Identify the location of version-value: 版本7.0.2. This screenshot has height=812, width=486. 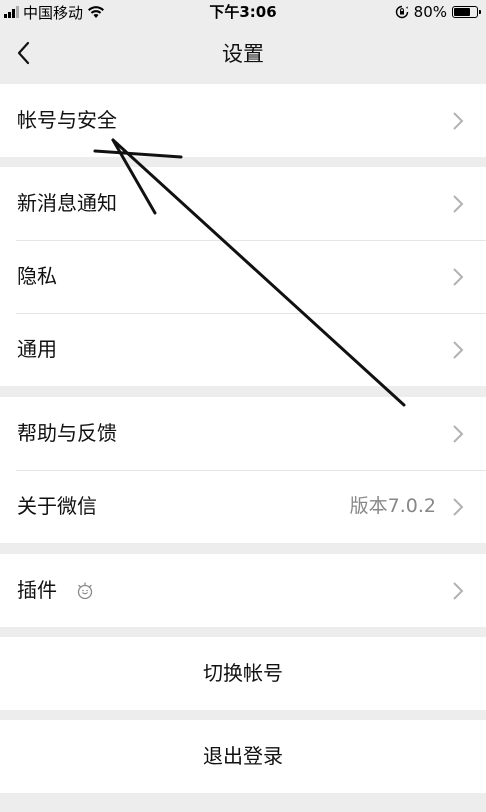
(392, 506).